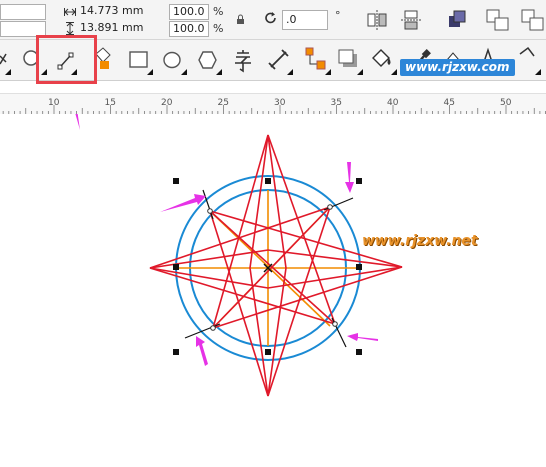  Describe the element at coordinates (173, 60) in the screenshot. I see `tool-ellipse` at that location.